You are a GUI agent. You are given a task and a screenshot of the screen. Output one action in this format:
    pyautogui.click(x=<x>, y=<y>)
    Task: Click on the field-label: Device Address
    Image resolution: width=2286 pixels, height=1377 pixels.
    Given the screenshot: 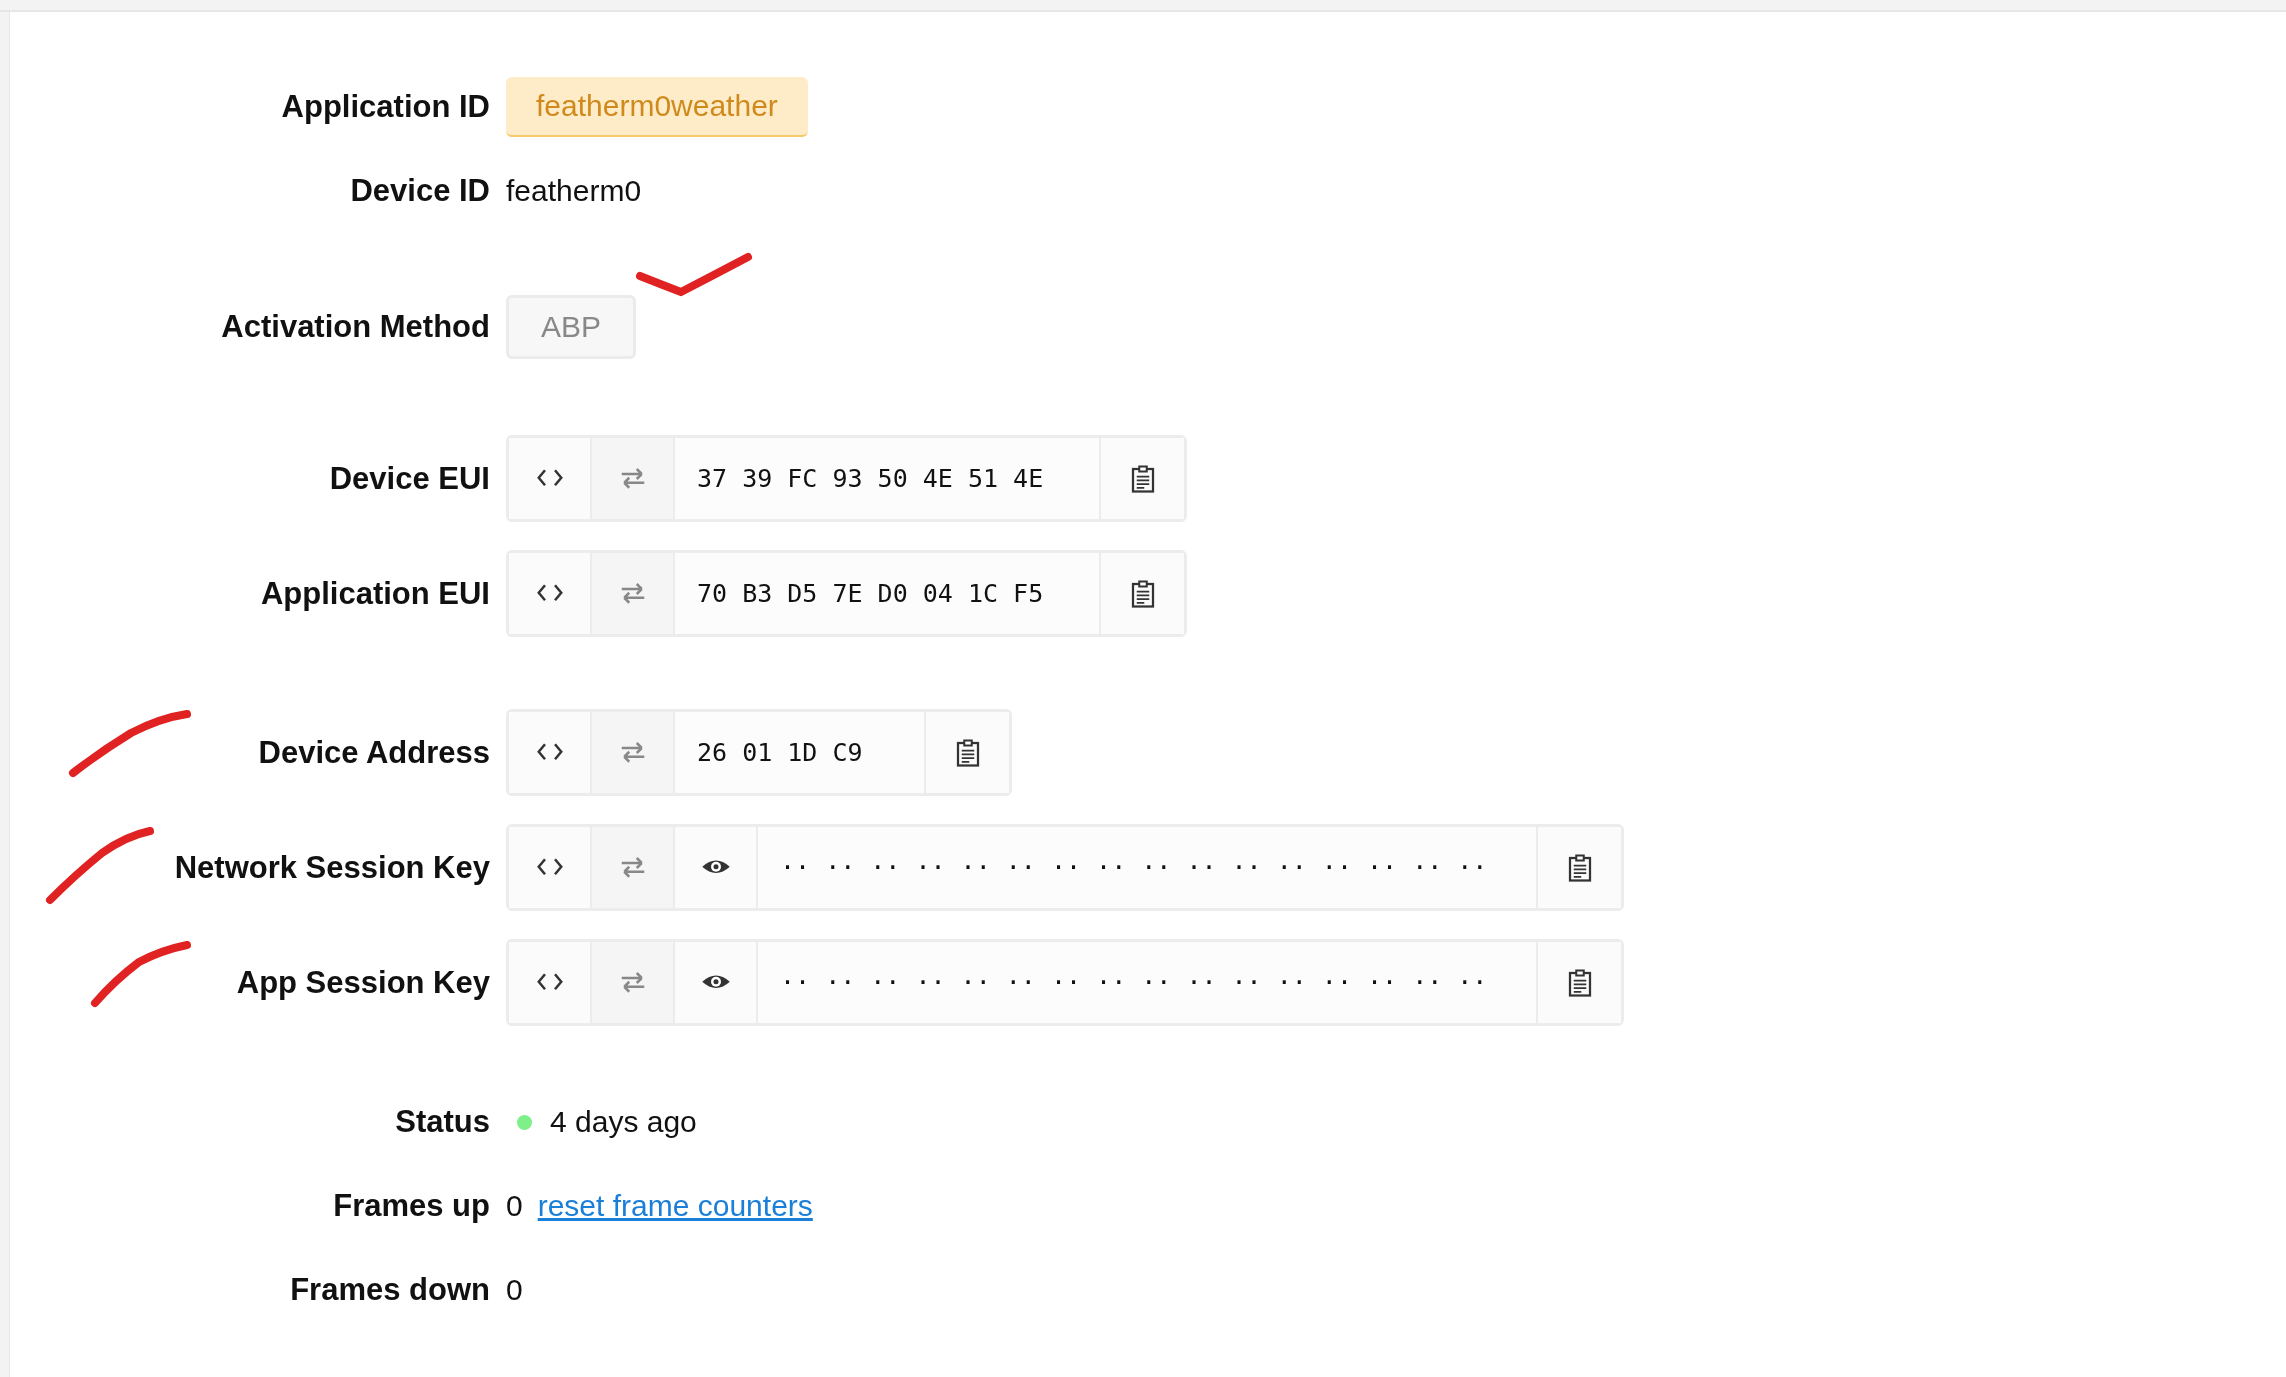 What is the action you would take?
    pyautogui.click(x=374, y=752)
    